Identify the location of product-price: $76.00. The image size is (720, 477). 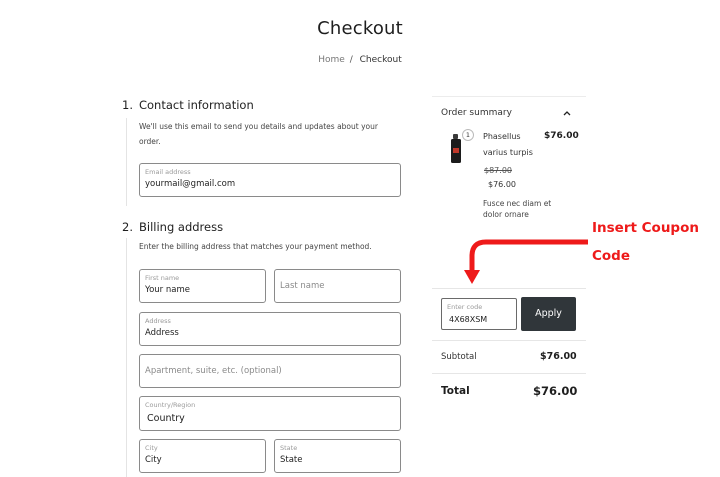
(561, 136).